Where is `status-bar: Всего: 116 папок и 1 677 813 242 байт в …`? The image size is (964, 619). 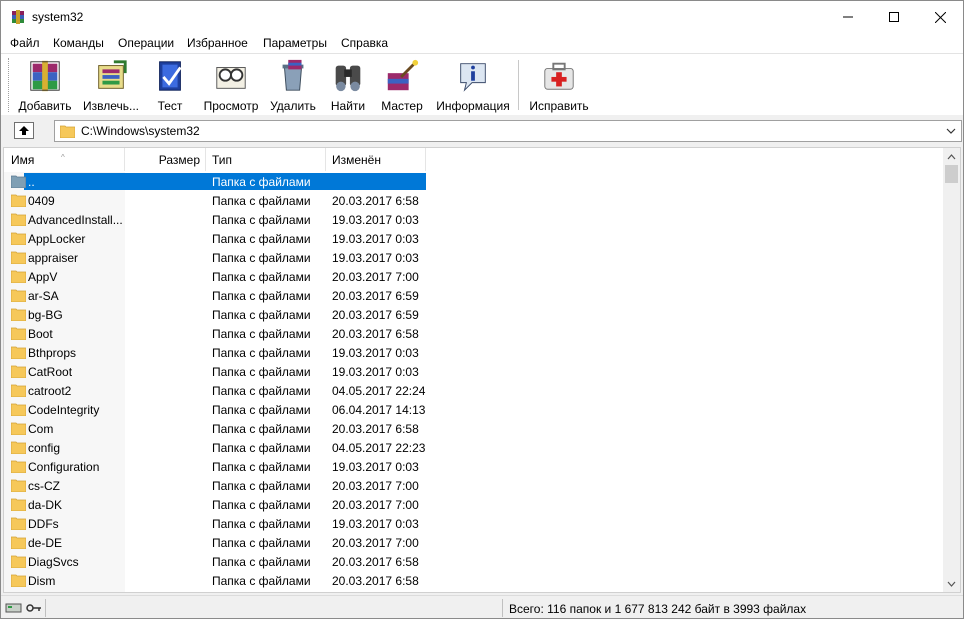
status-bar: Всего: 116 папок и 1 677 813 242 байт в … is located at coordinates (482, 606).